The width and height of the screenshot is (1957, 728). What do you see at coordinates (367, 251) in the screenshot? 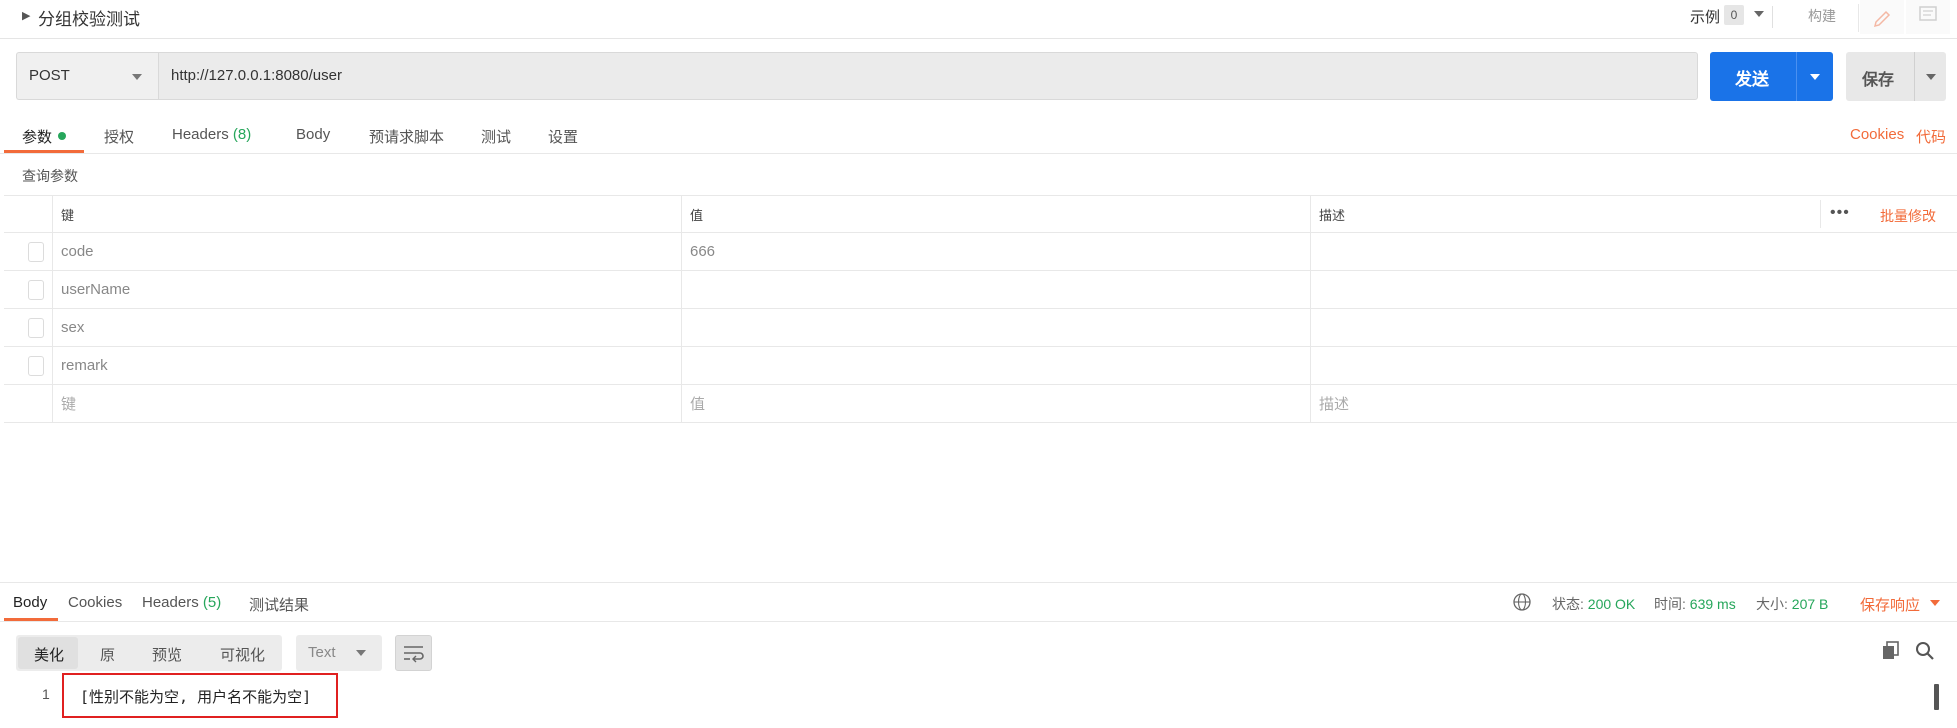
I see `param-key: code` at bounding box center [367, 251].